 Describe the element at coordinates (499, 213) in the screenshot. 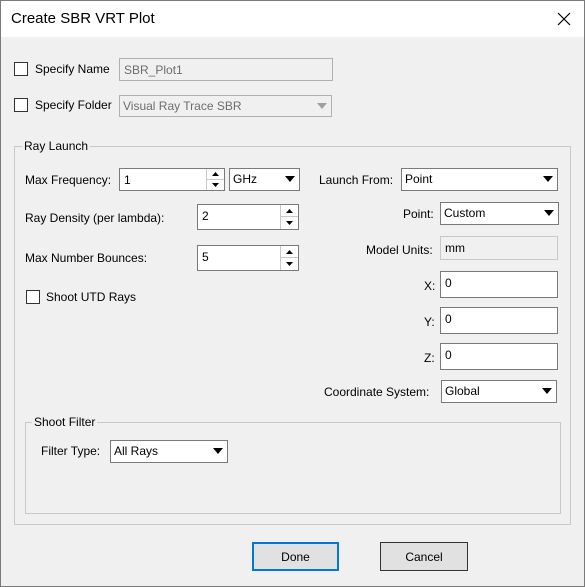

I see `point-select: Custom` at that location.